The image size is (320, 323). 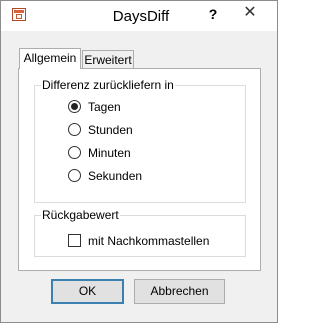 What do you see at coordinates (104, 107) in the screenshot?
I see `radio-label: Tagen` at bounding box center [104, 107].